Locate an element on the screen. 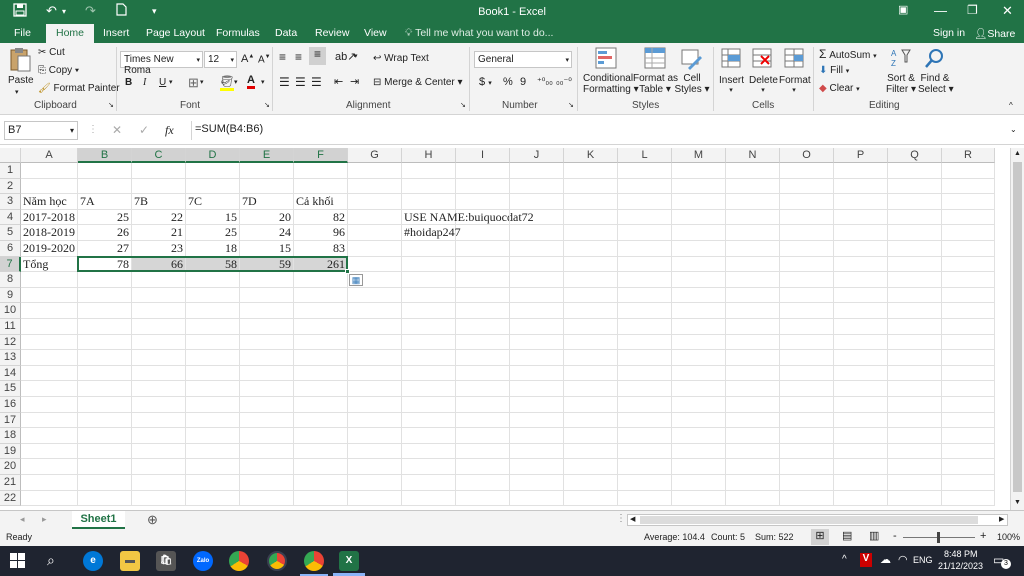  cell-k6 is located at coordinates (591, 249).